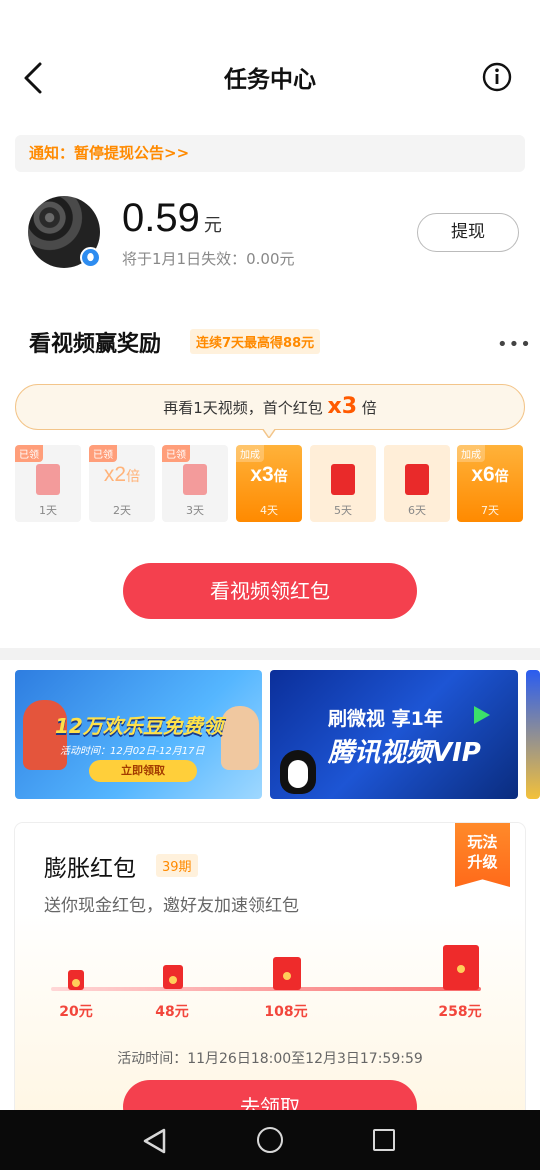 This screenshot has width=540, height=1170. What do you see at coordinates (177, 865) in the screenshot?
I see `issue-badge: 39期` at bounding box center [177, 865].